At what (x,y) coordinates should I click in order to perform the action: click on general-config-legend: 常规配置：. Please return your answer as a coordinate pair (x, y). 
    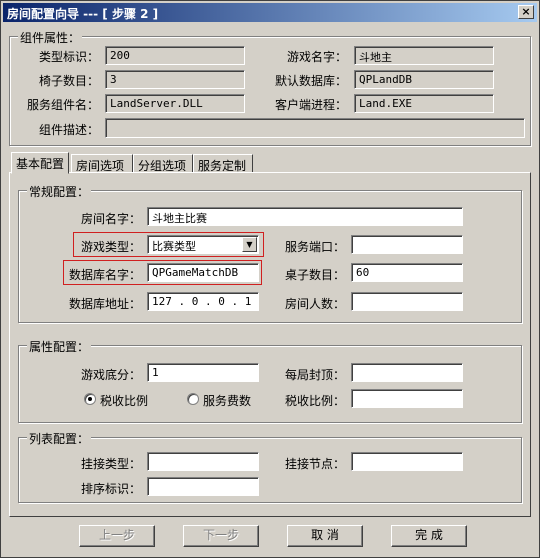
    Looking at the image, I should click on (59, 191).